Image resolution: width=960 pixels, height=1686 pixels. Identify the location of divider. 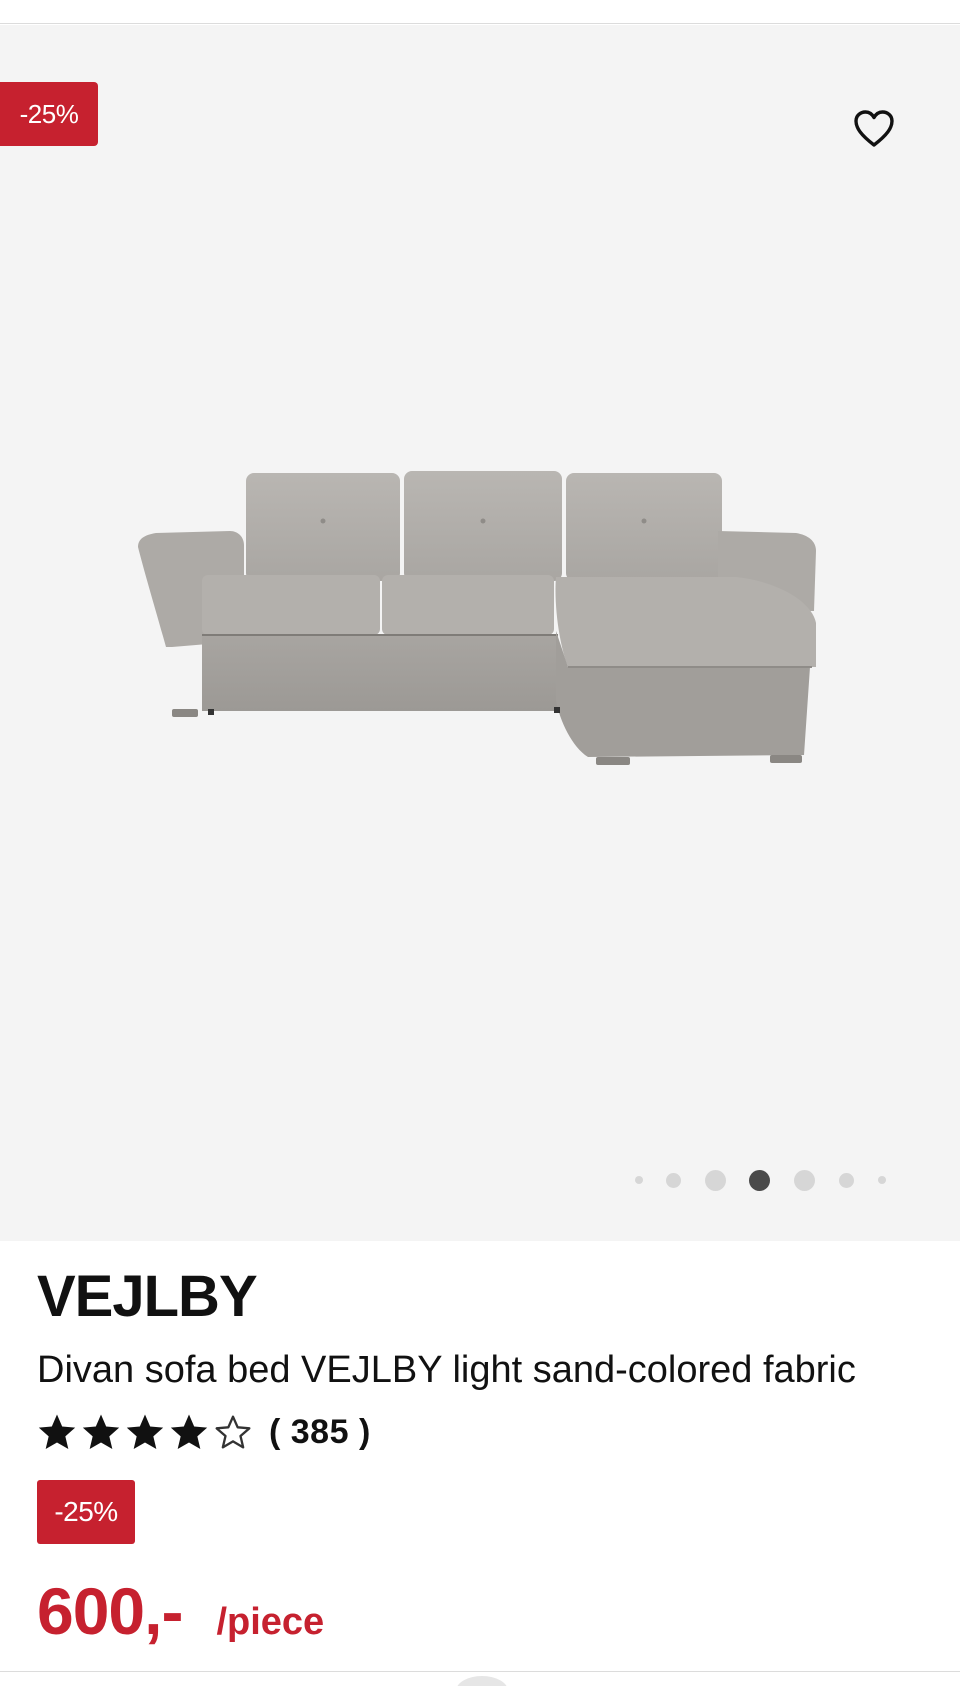
(480, 1671).